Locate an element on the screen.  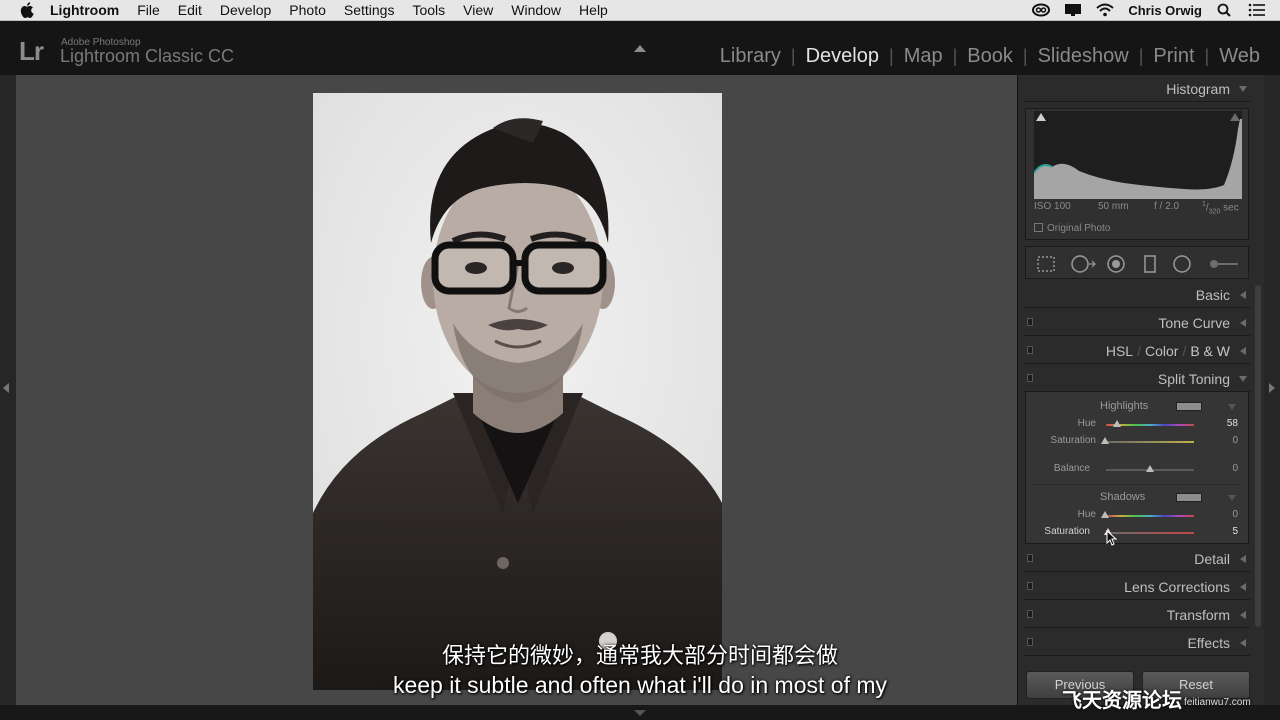
histogram-panel-header: Histogram is located at coordinates (1137, 88).